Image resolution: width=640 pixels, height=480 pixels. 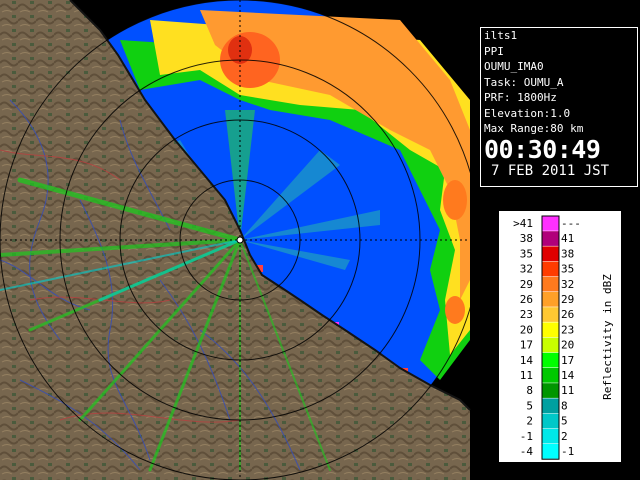 What do you see at coordinates (514, 66) in the screenshot?
I see `product-label: OUMU_IMA0` at bounding box center [514, 66].